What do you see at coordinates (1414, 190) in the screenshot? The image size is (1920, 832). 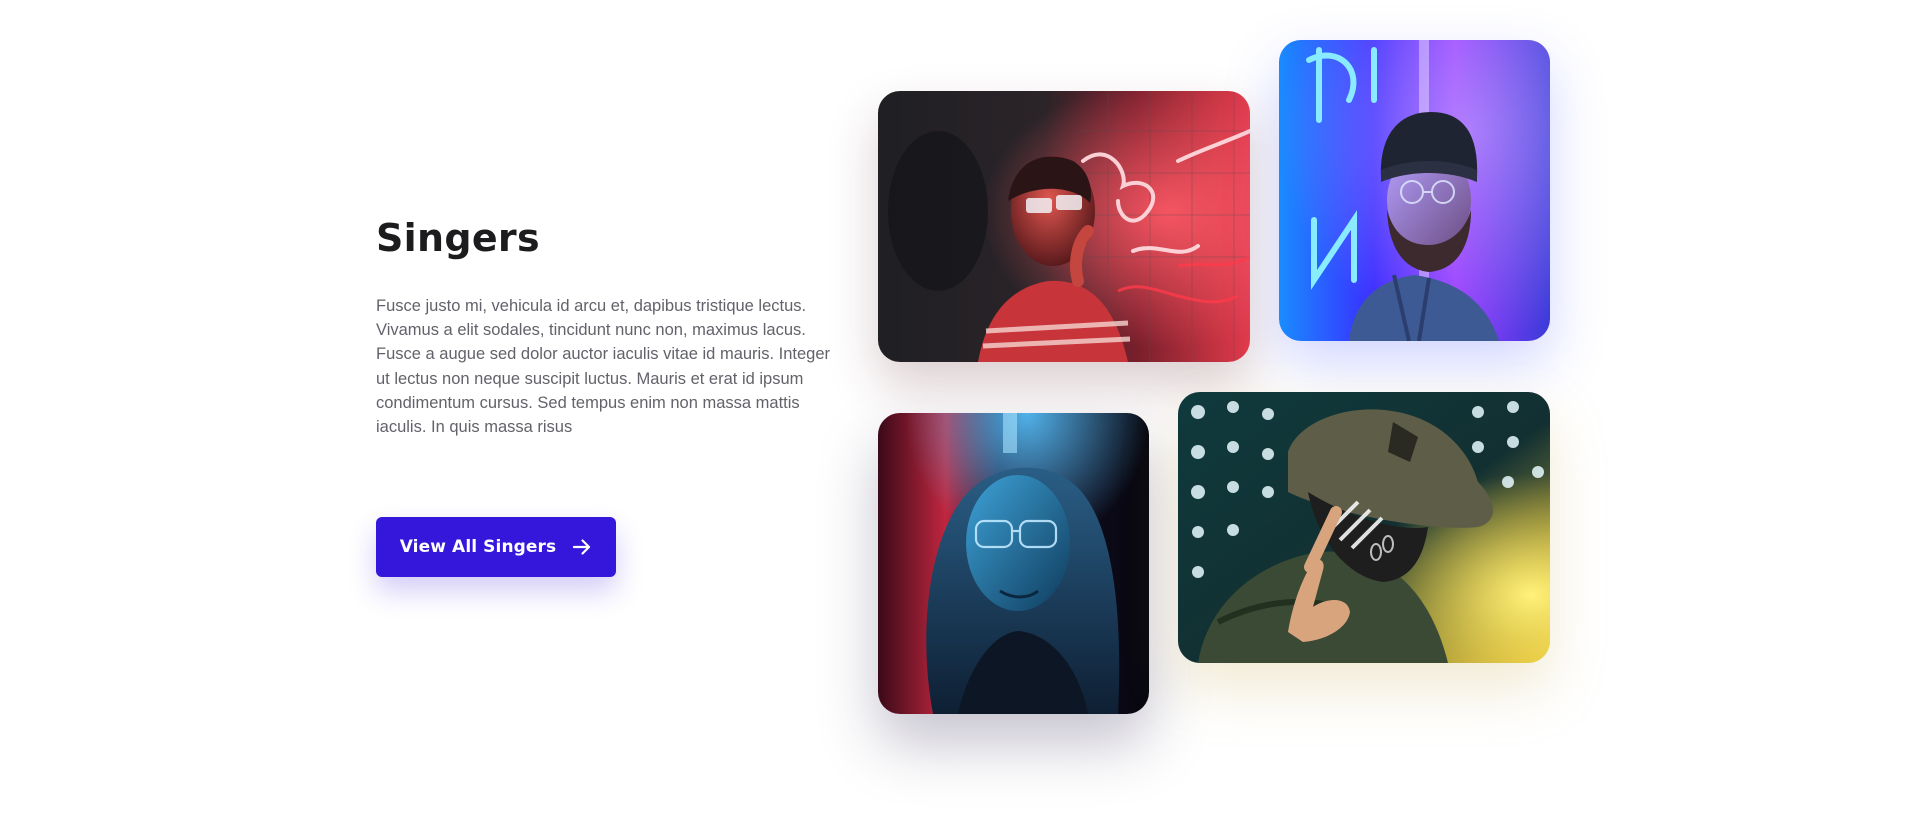 I see `photo-bearded-man-beanie` at bounding box center [1414, 190].